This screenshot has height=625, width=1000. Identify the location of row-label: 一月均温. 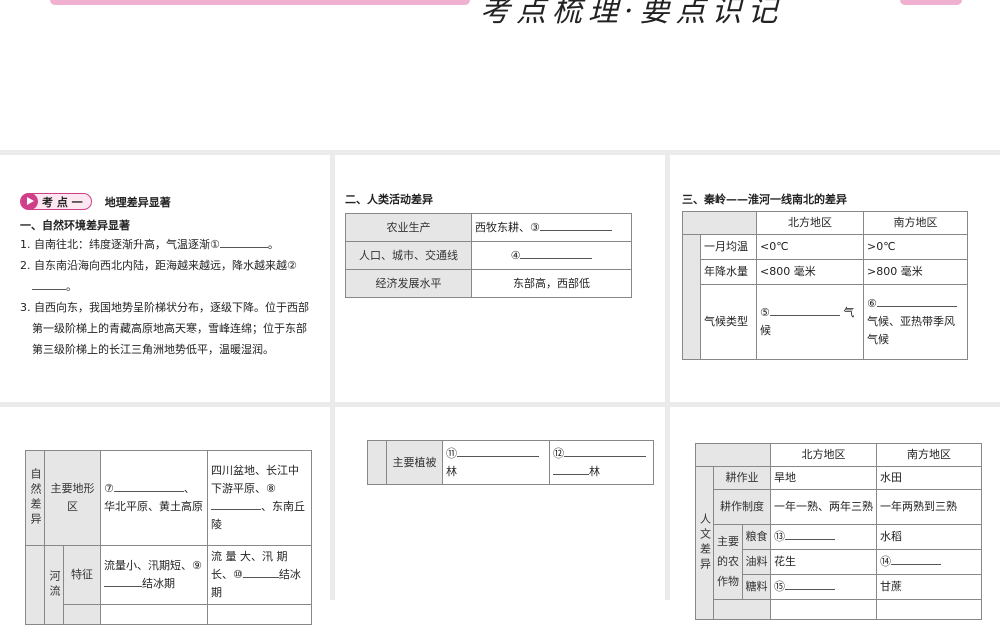
(728, 247).